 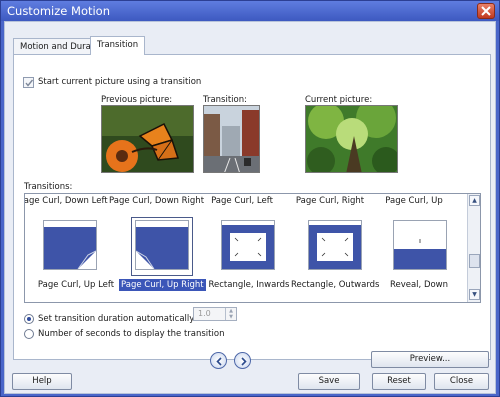 I want to click on list-item-label: Page Curl, Down Right, so click(x=156, y=201).